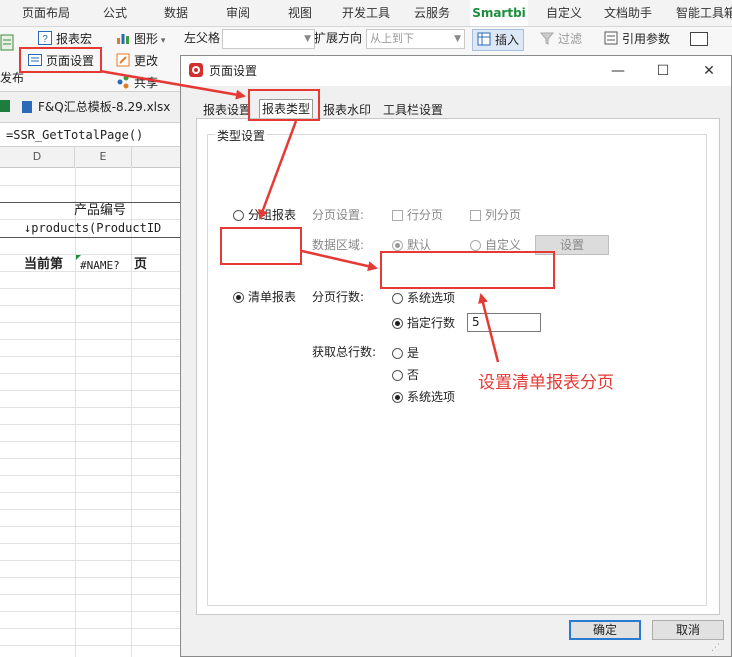 The height and width of the screenshot is (657, 732). Describe the element at coordinates (546, 383) in the screenshot. I see `annotation-label: 设置清单报表分页` at that location.